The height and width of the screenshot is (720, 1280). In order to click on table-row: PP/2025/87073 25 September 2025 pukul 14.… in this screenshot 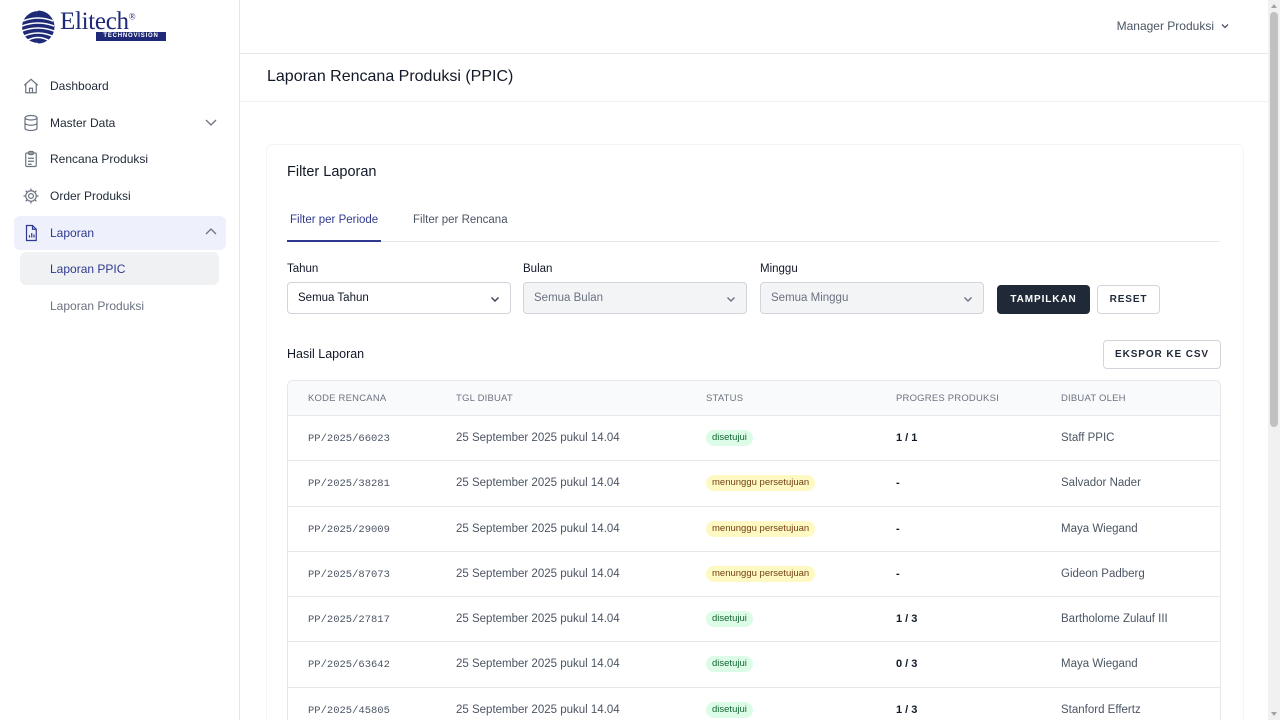, I will do `click(754, 575)`.